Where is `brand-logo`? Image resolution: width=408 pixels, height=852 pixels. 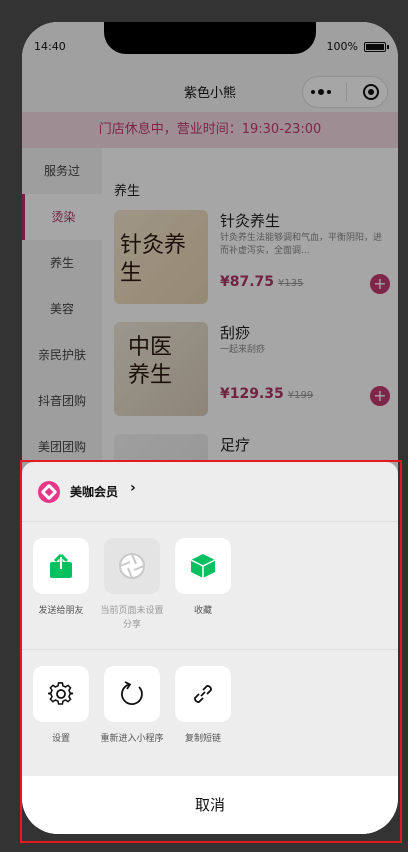 brand-logo is located at coordinates (49, 492).